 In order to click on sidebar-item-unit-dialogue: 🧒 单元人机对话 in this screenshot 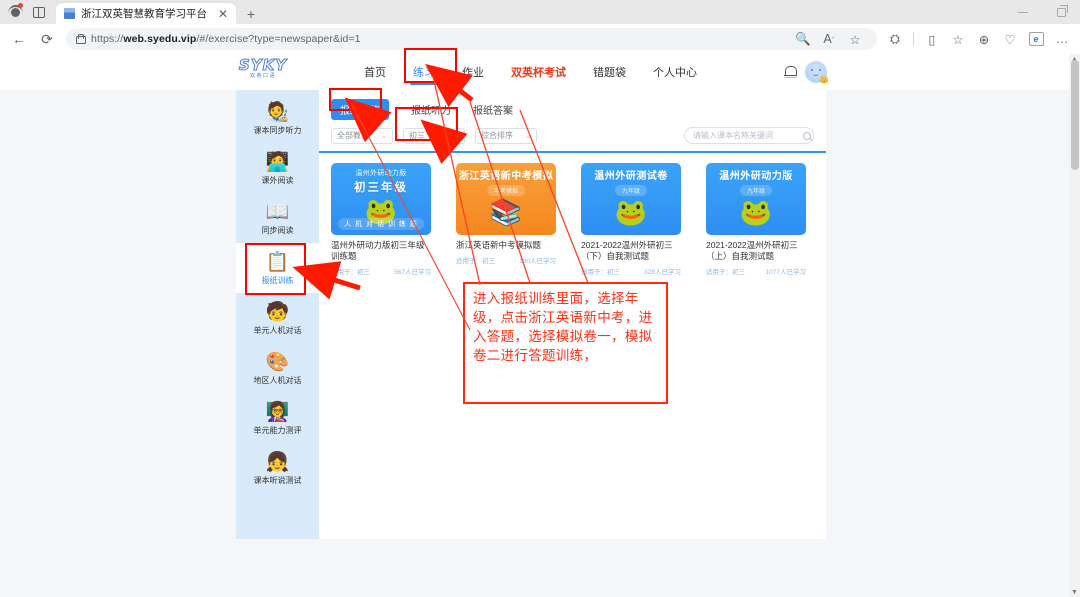, I will do `click(277, 318)`.